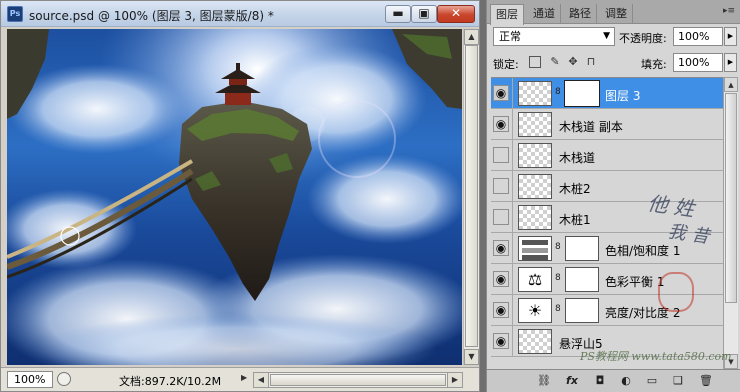 This screenshot has height=392, width=740. Describe the element at coordinates (456, 14) in the screenshot. I see `close-button: ✕` at that location.